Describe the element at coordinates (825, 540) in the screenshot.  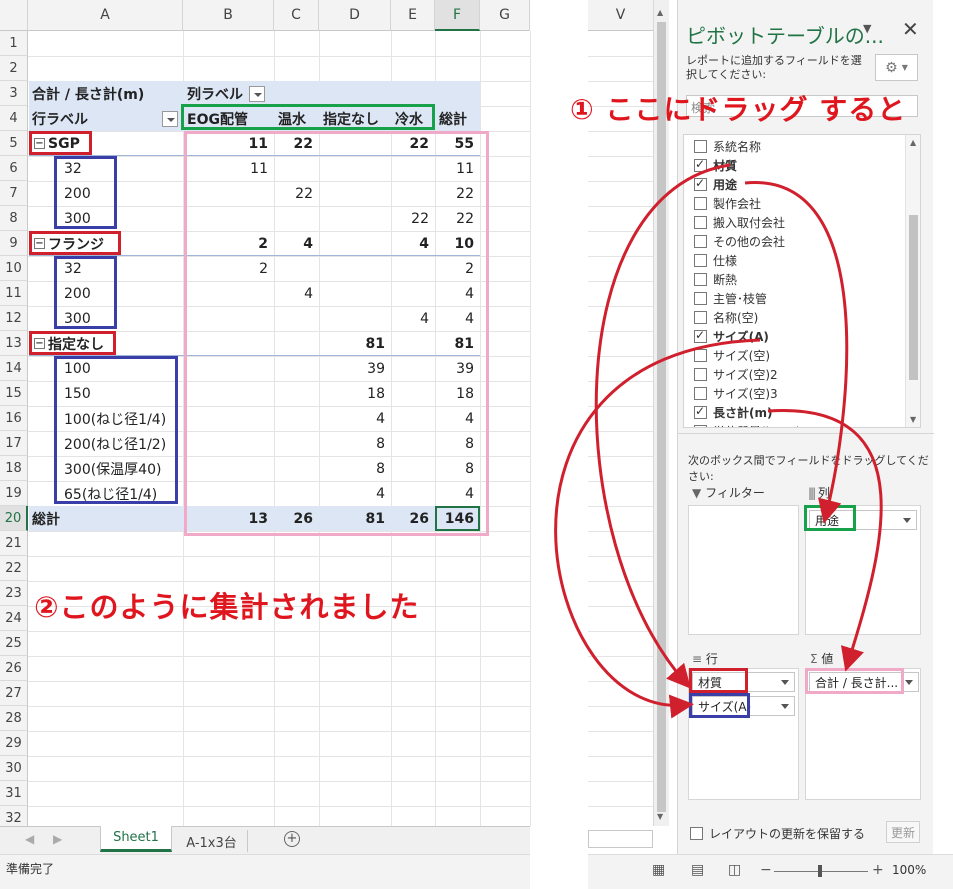
I see `arrow-length-to-values` at that location.